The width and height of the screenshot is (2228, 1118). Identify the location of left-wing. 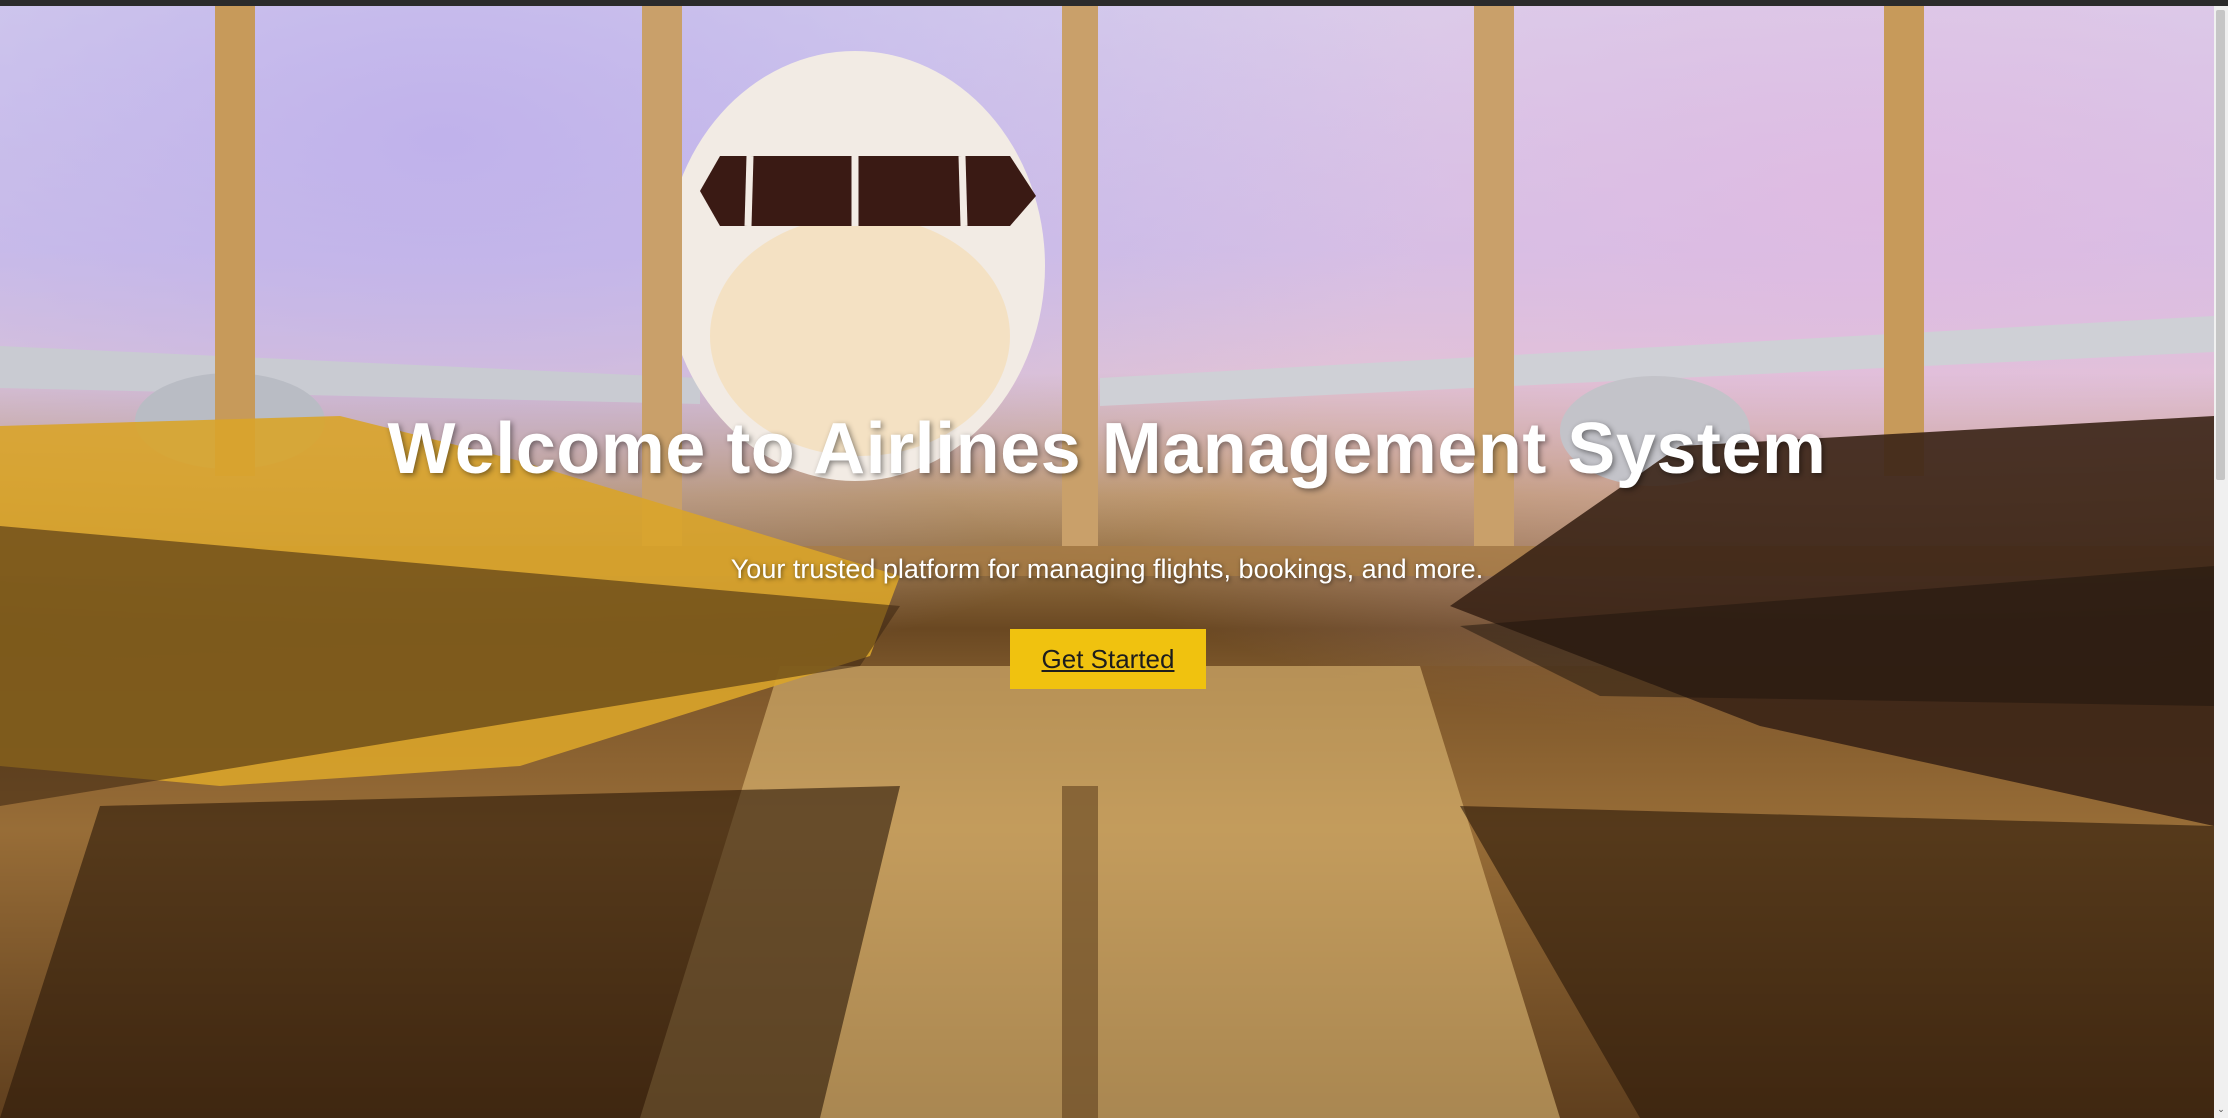
(350, 375).